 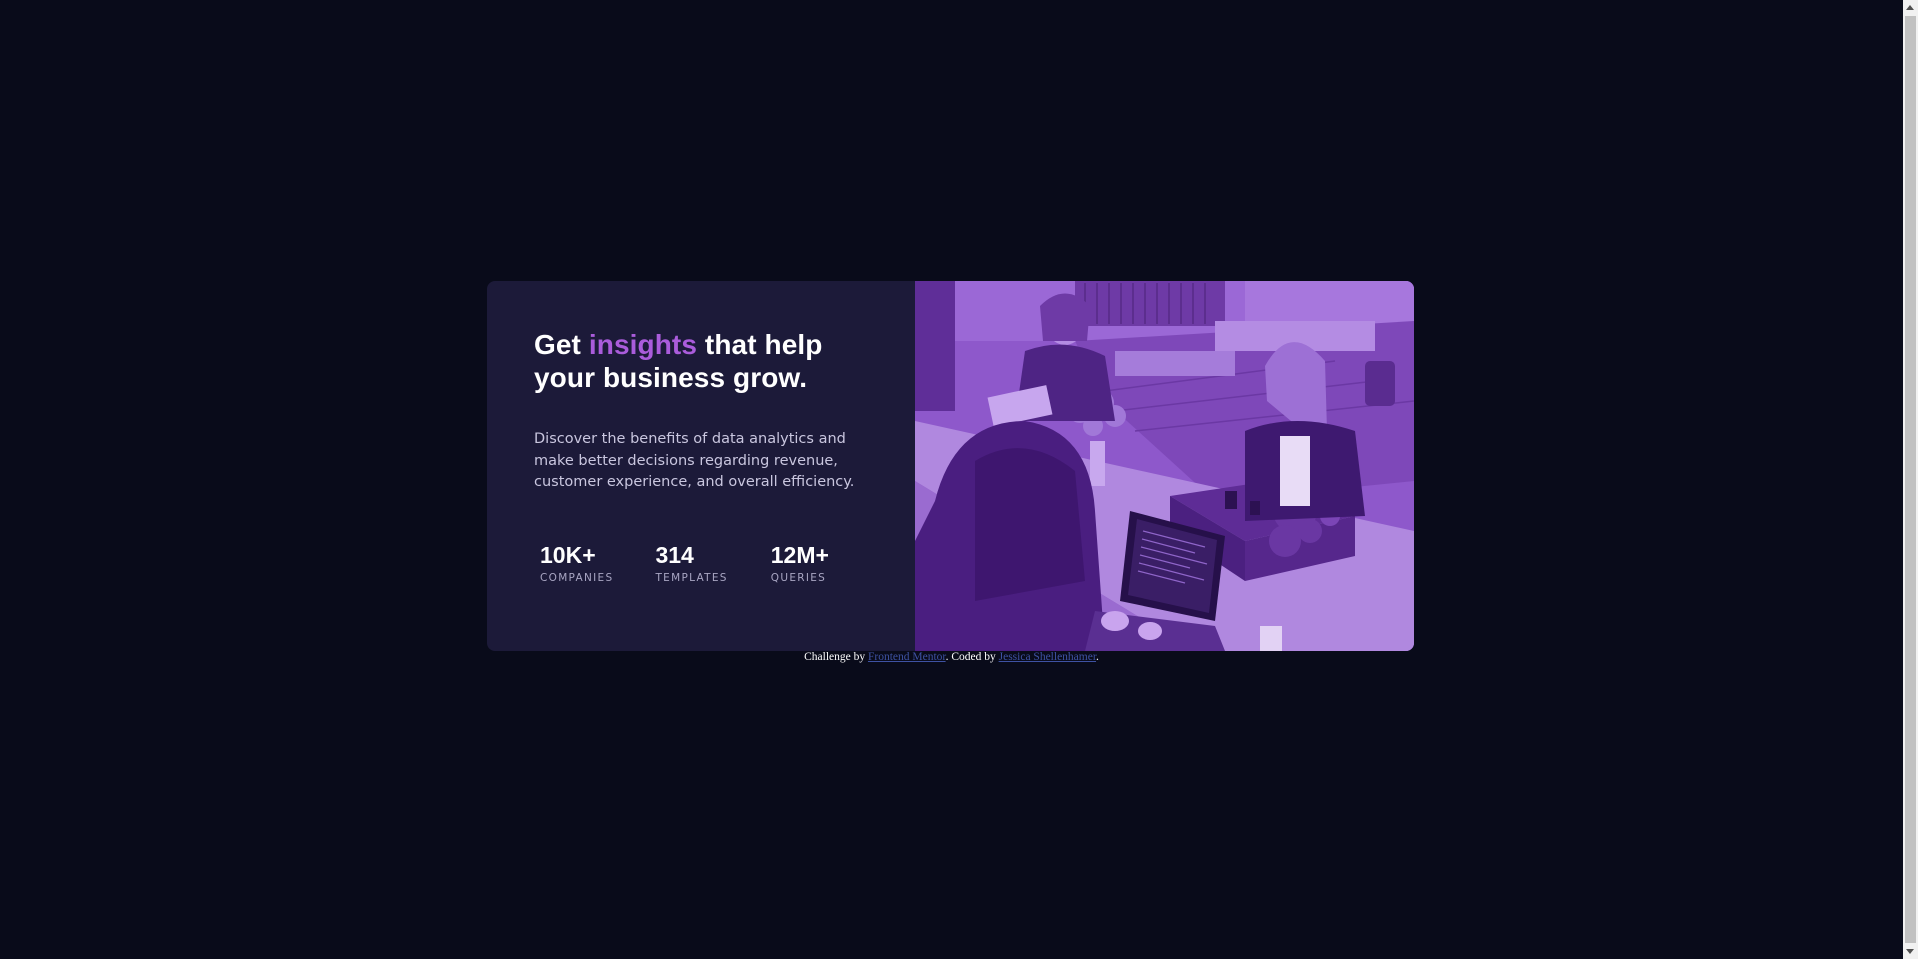 I want to click on headline-text-before: Get, so click(x=557, y=344).